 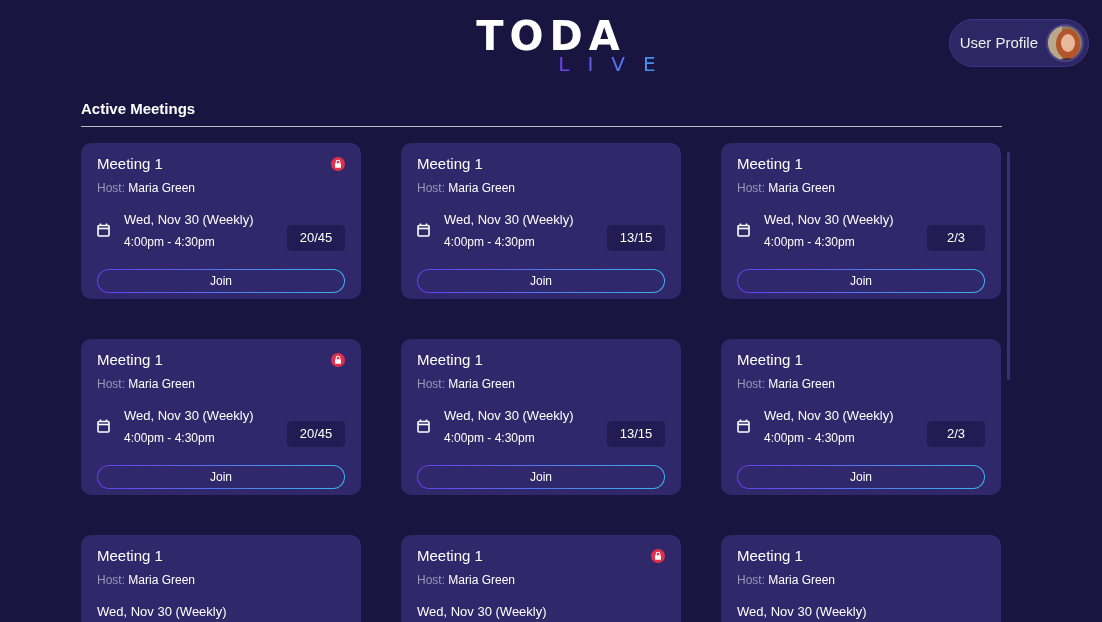 What do you see at coordinates (551, 36) in the screenshot?
I see `logo-title: TODA` at bounding box center [551, 36].